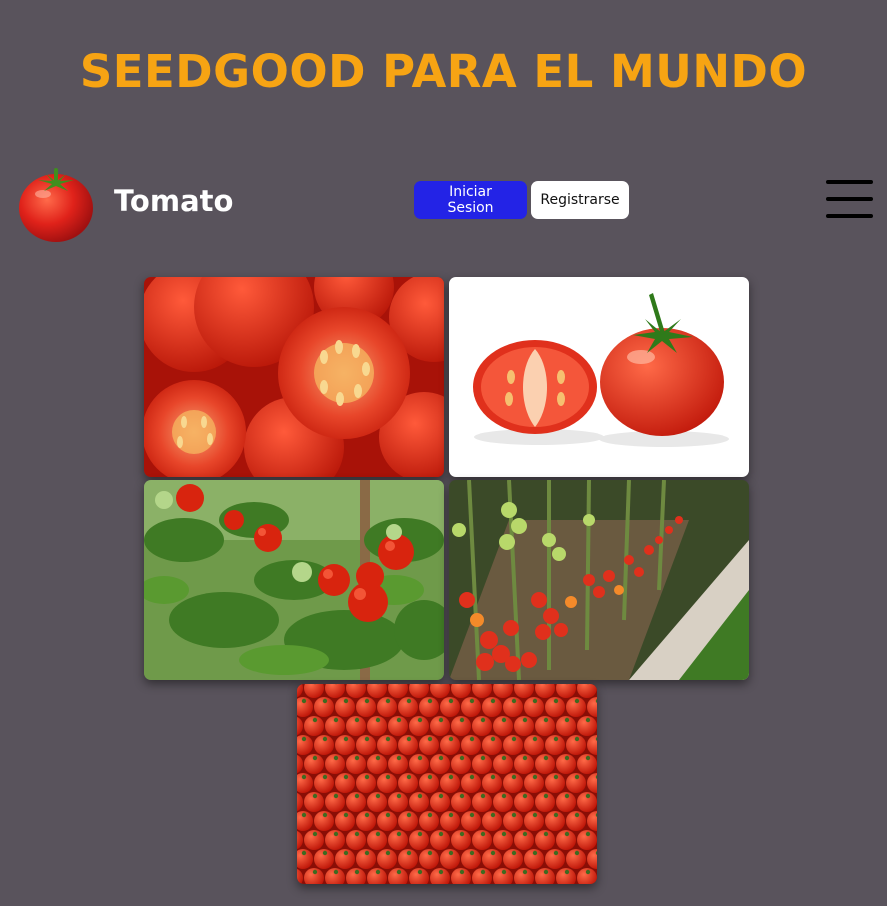 This screenshot has height=906, width=887. Describe the element at coordinates (294, 377) in the screenshot. I see `gallery-image-sliced-tomatoes` at that location.